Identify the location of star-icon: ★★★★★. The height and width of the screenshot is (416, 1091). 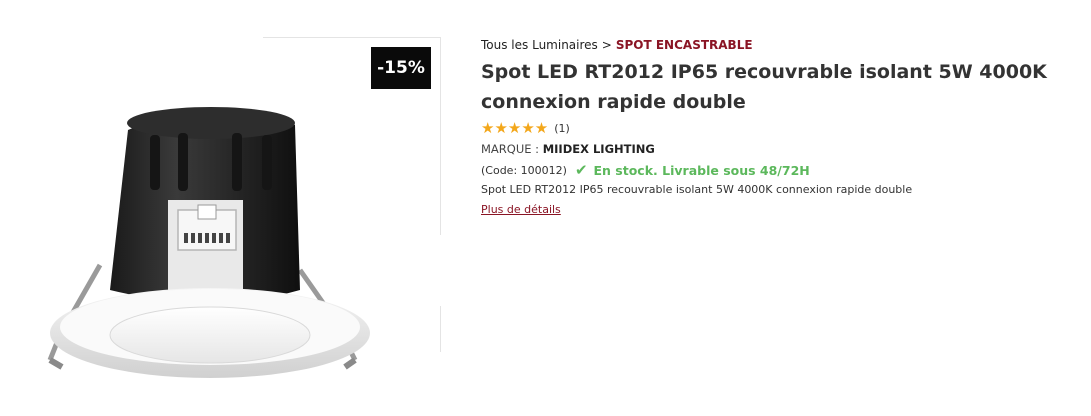
(515, 128).